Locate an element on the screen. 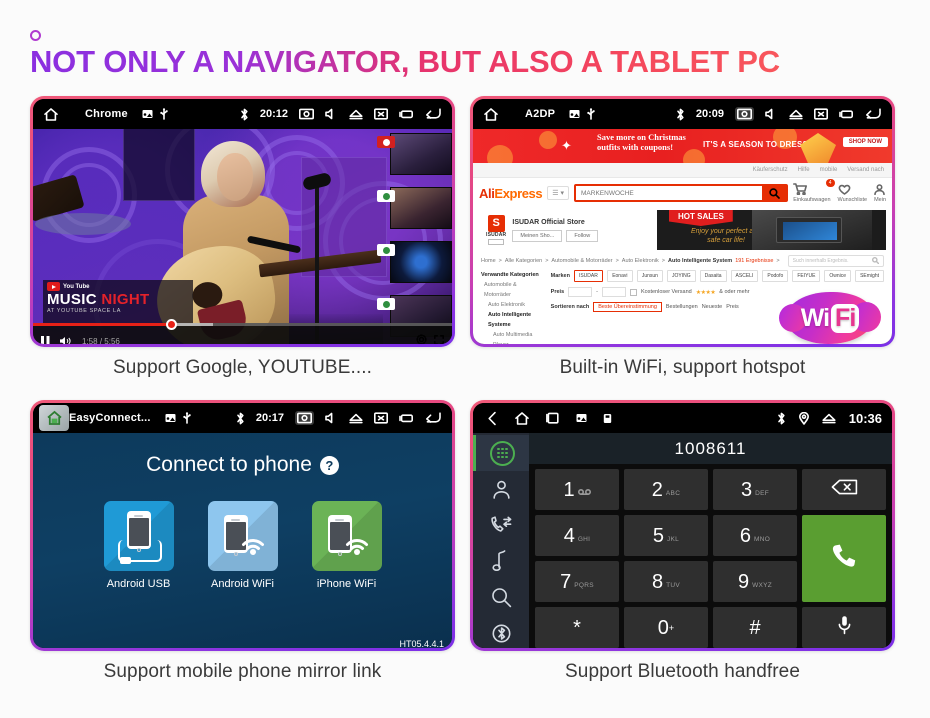  voice-dial-button is located at coordinates (844, 627).